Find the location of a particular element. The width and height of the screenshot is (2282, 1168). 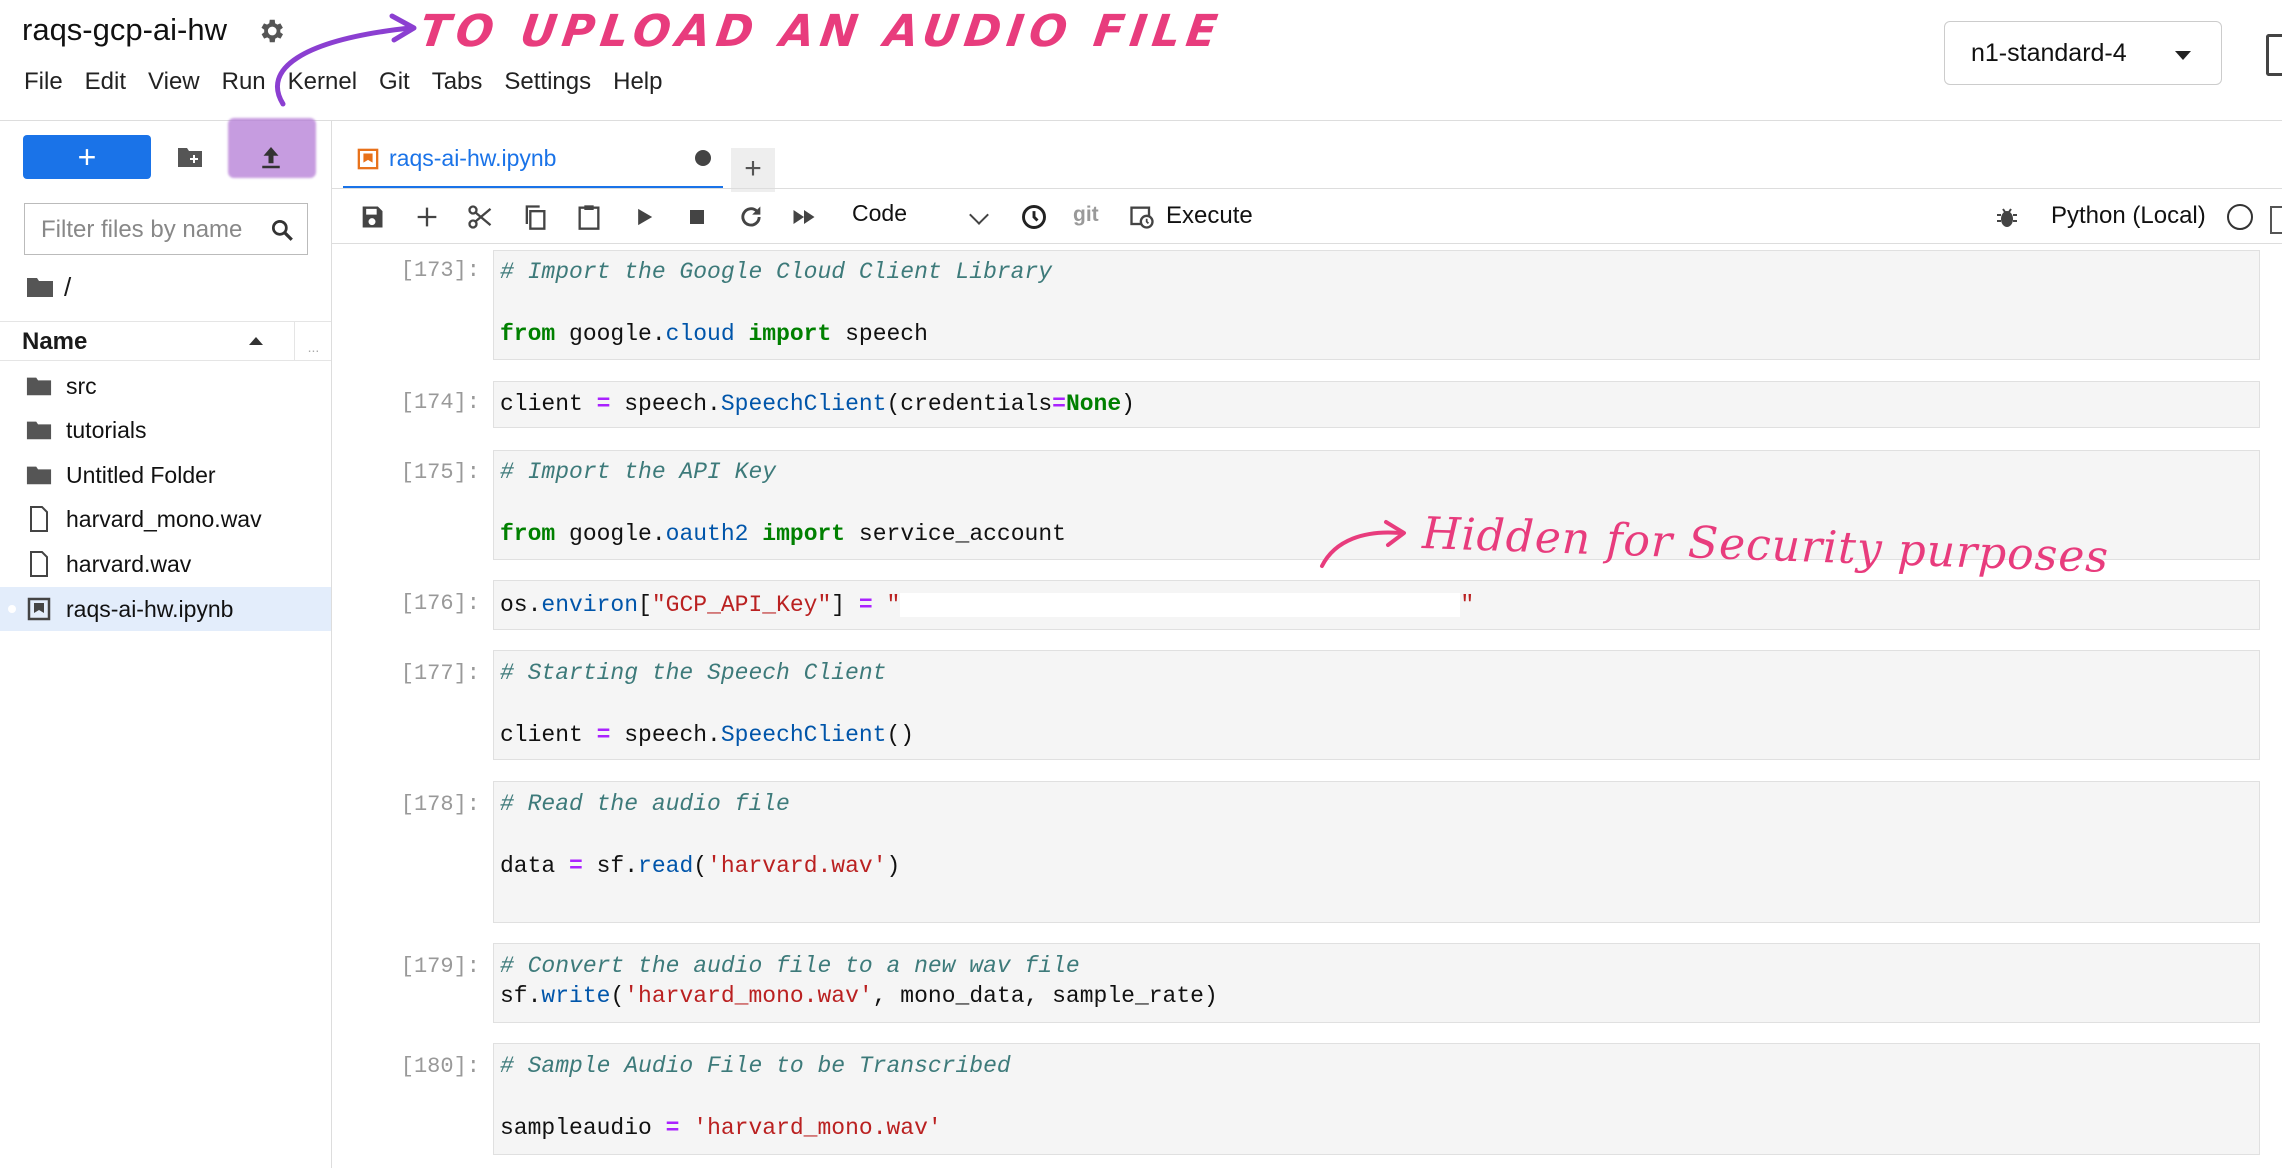

unsaved-indicator is located at coordinates (703, 158).